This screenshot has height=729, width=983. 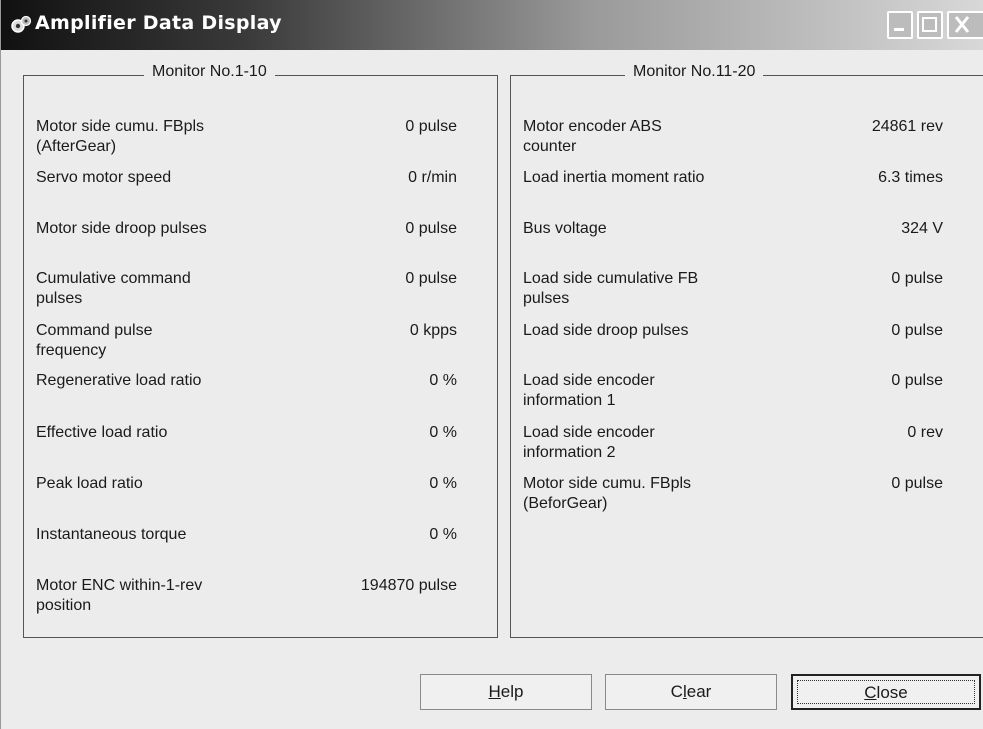 What do you see at coordinates (727, 290) in the screenshot?
I see `monitor-row: Load side cumulative FB pulses 0 pulse` at bounding box center [727, 290].